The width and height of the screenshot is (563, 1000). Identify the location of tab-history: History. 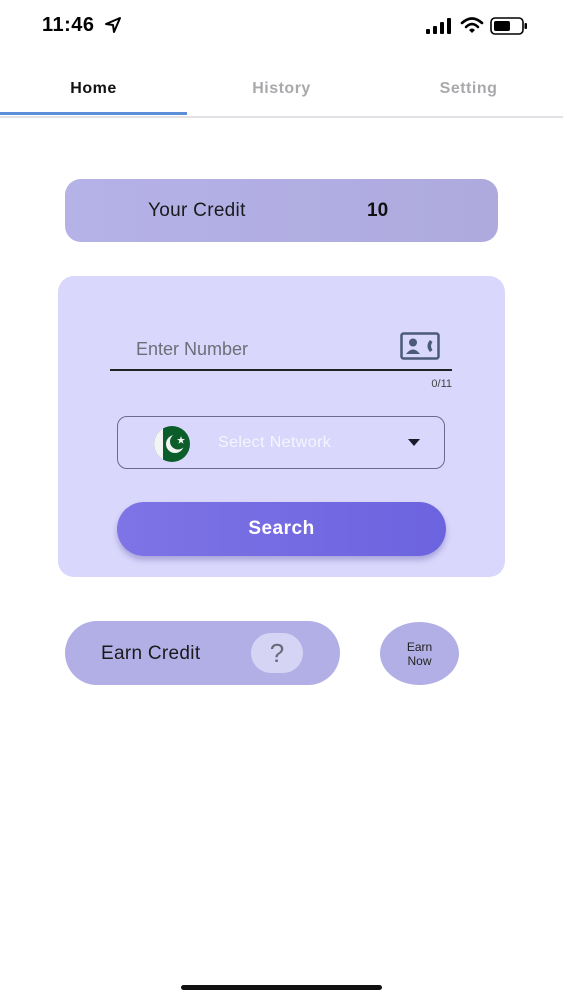
(281, 89).